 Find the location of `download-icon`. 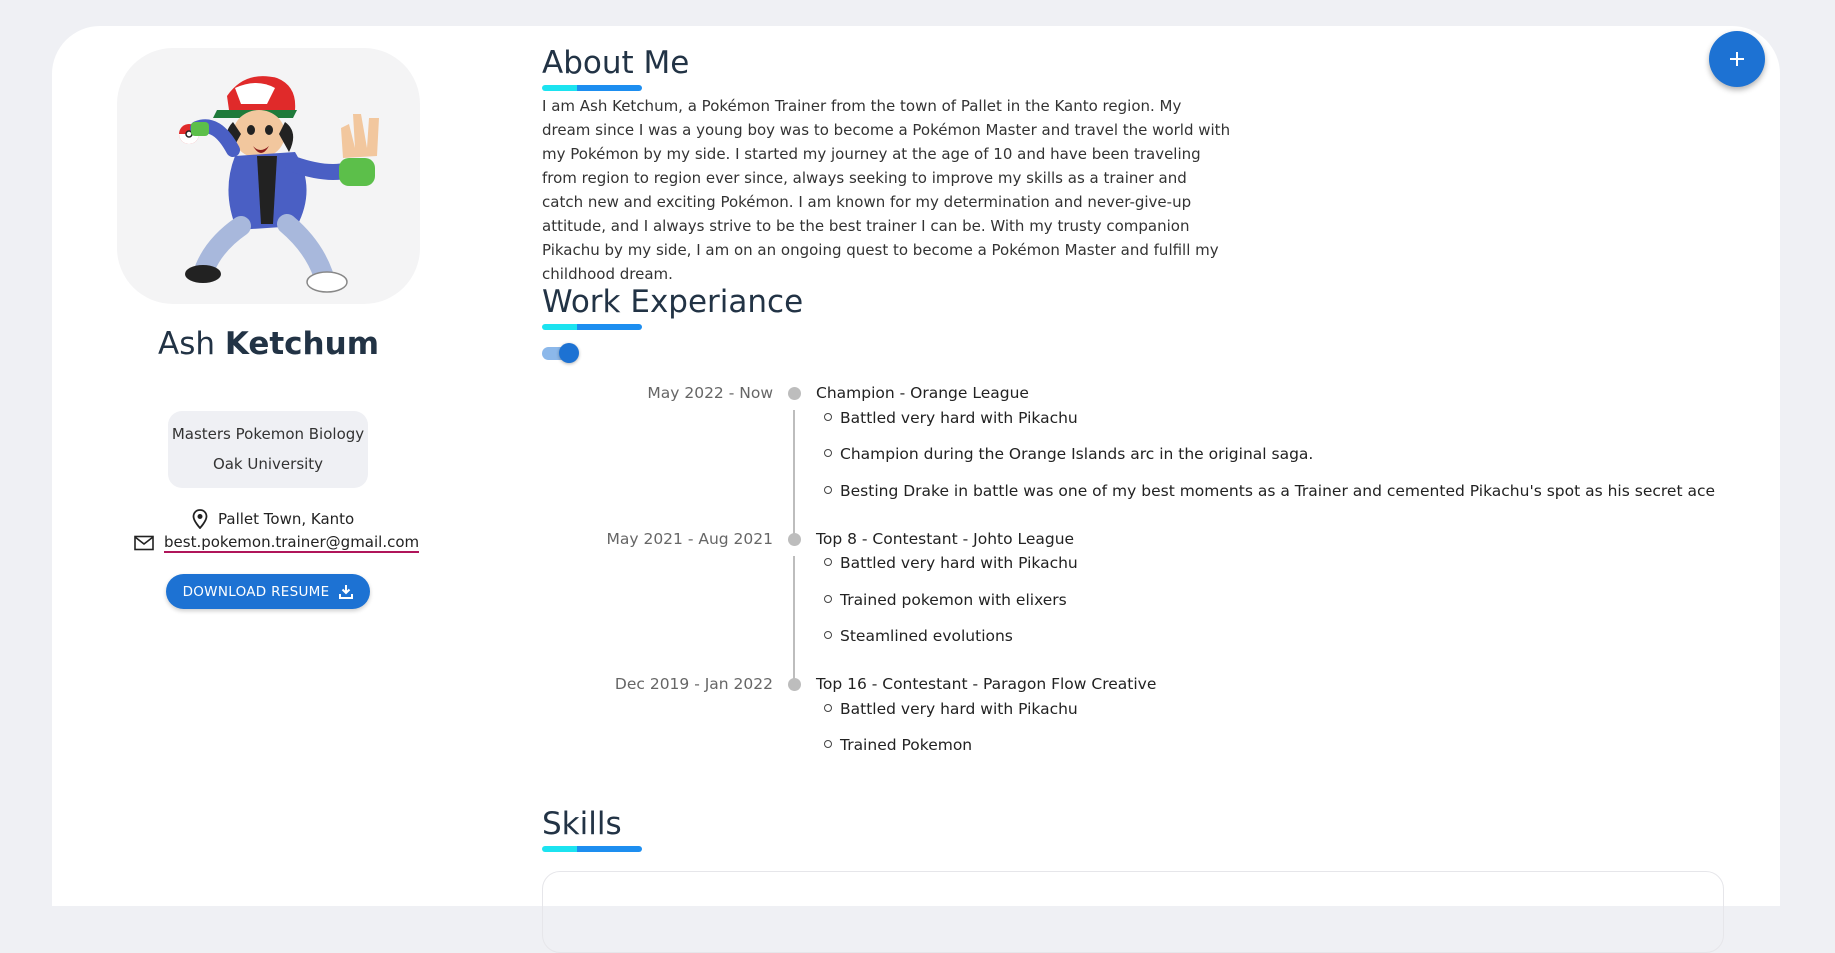

download-icon is located at coordinates (346, 592).